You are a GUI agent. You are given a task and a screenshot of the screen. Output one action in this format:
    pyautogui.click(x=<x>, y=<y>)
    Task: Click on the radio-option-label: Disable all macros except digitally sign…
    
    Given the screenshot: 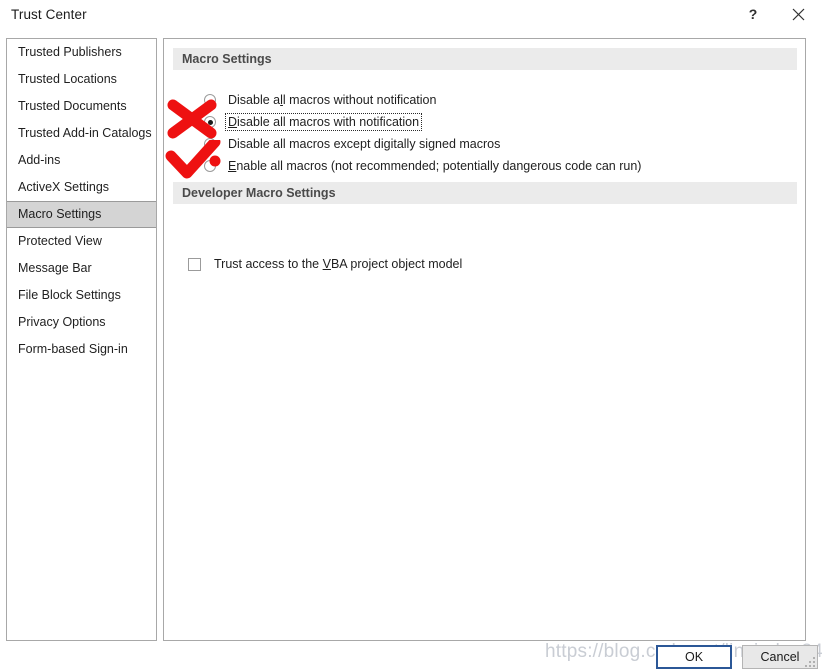 What is the action you would take?
    pyautogui.click(x=364, y=144)
    